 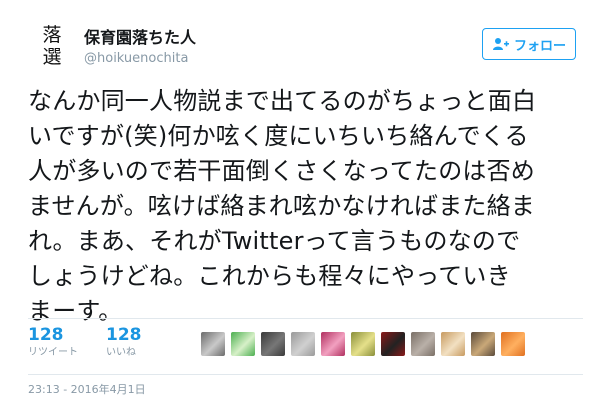 I want to click on like-label: いいね, so click(x=121, y=352).